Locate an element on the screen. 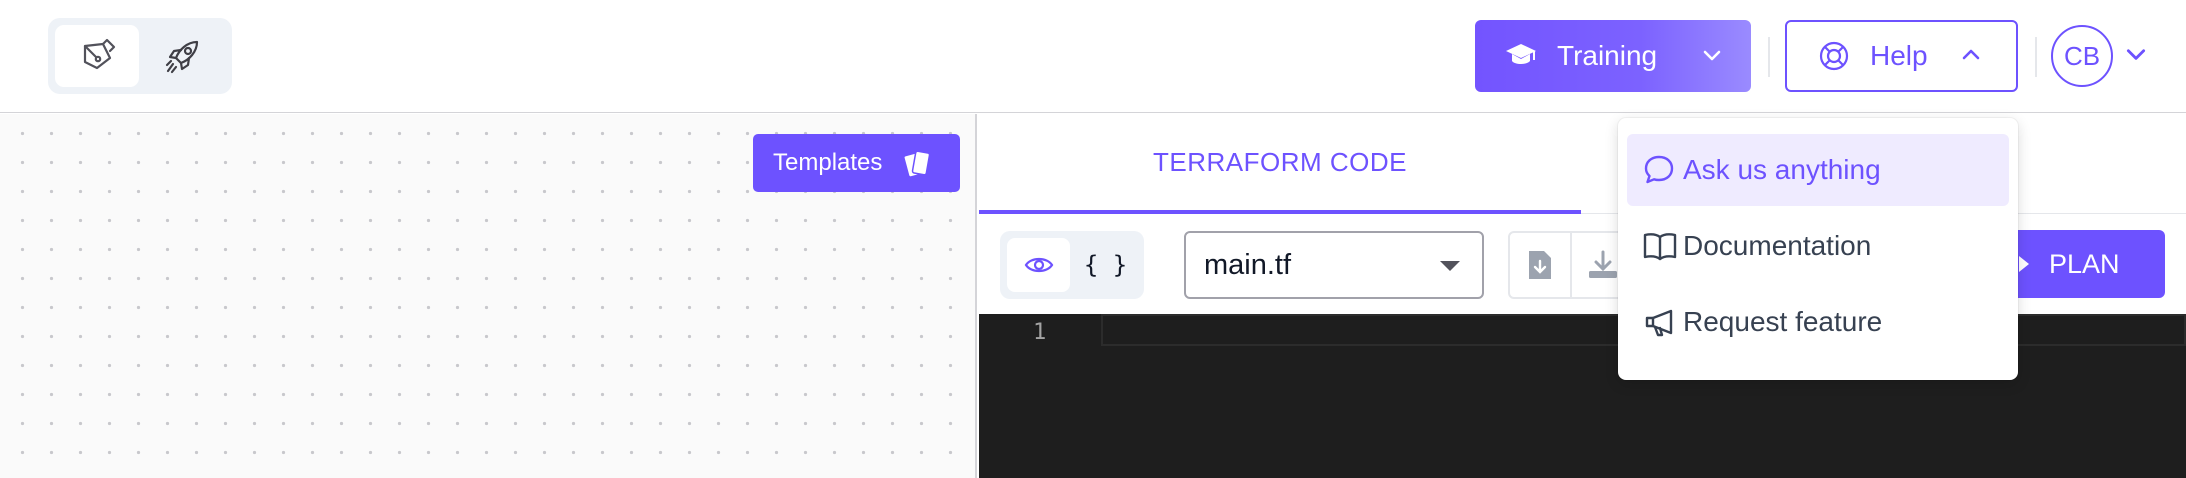 Image resolution: width=2186 pixels, height=478 pixels. eye-icon is located at coordinates (1038, 265).